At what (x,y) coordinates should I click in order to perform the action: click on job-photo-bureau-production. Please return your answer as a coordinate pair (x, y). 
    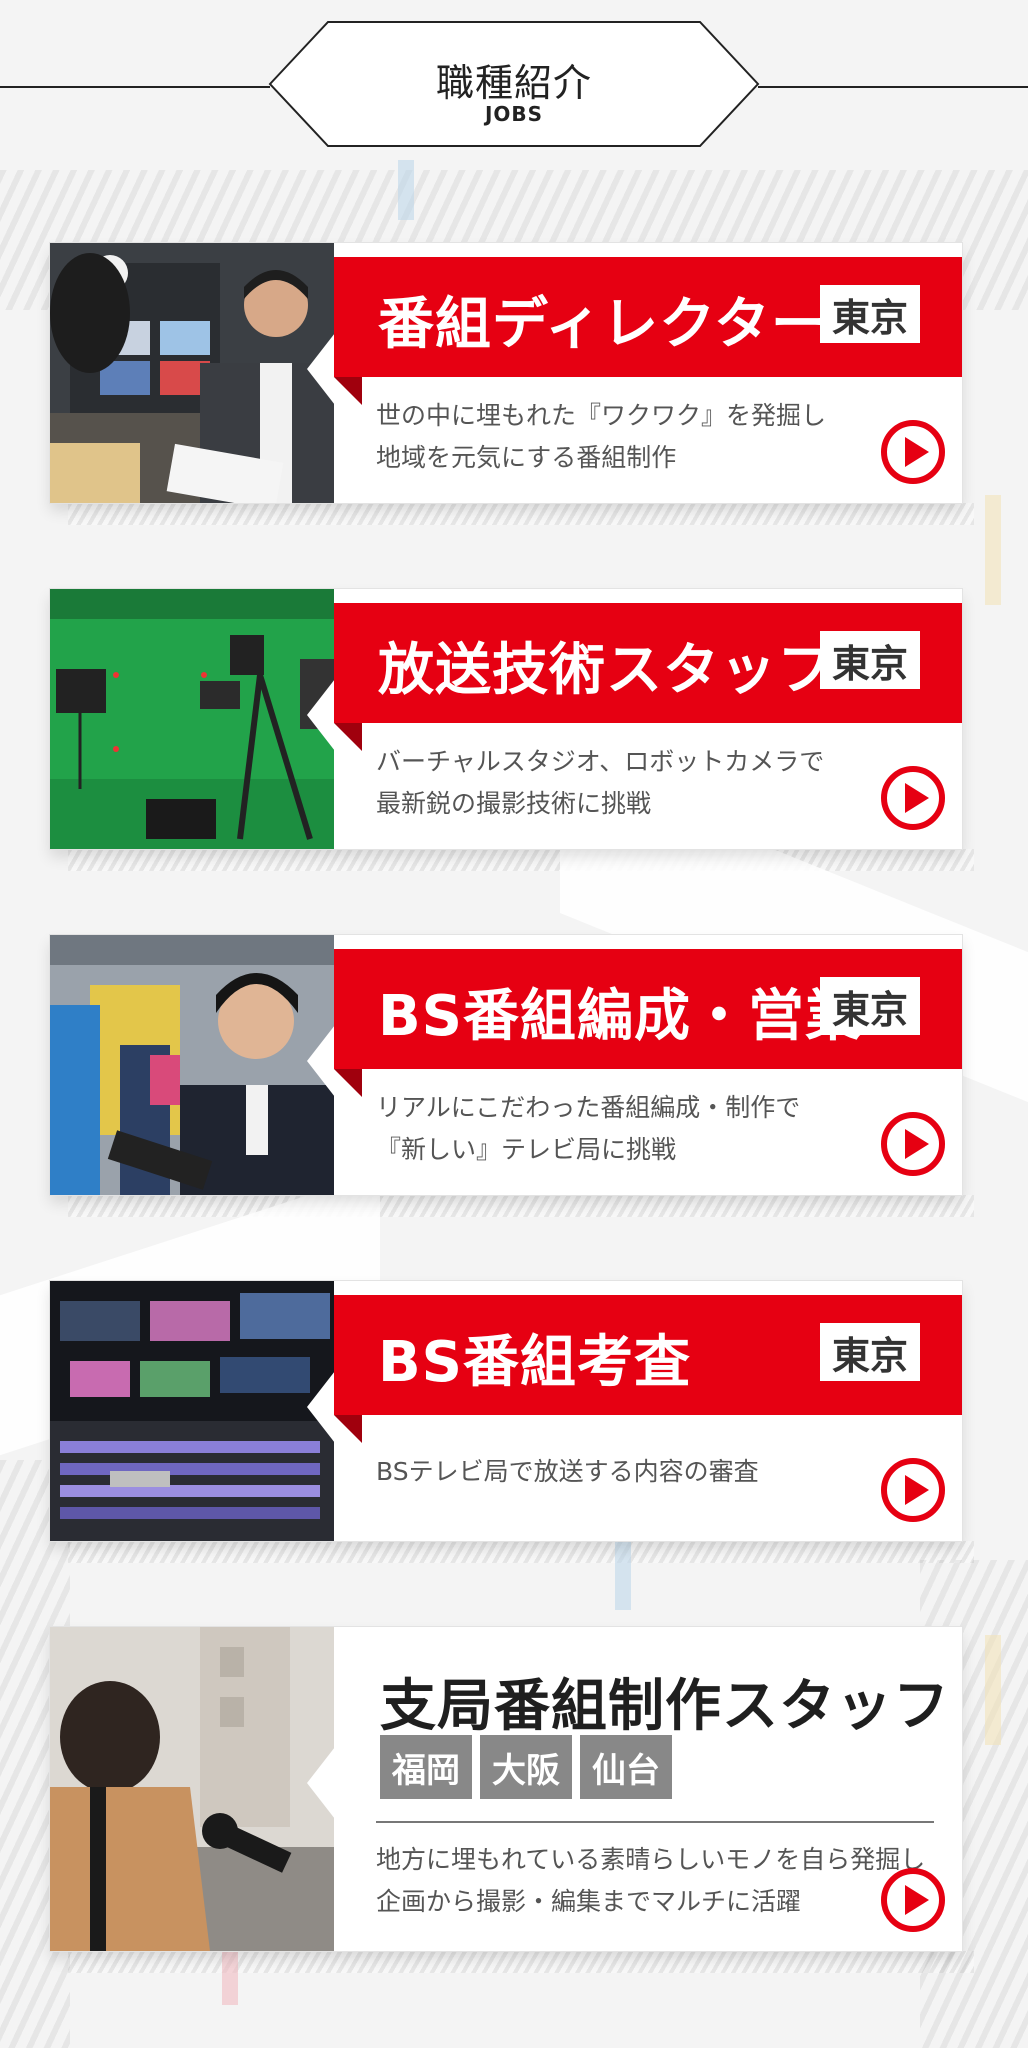
    Looking at the image, I should click on (192, 1789).